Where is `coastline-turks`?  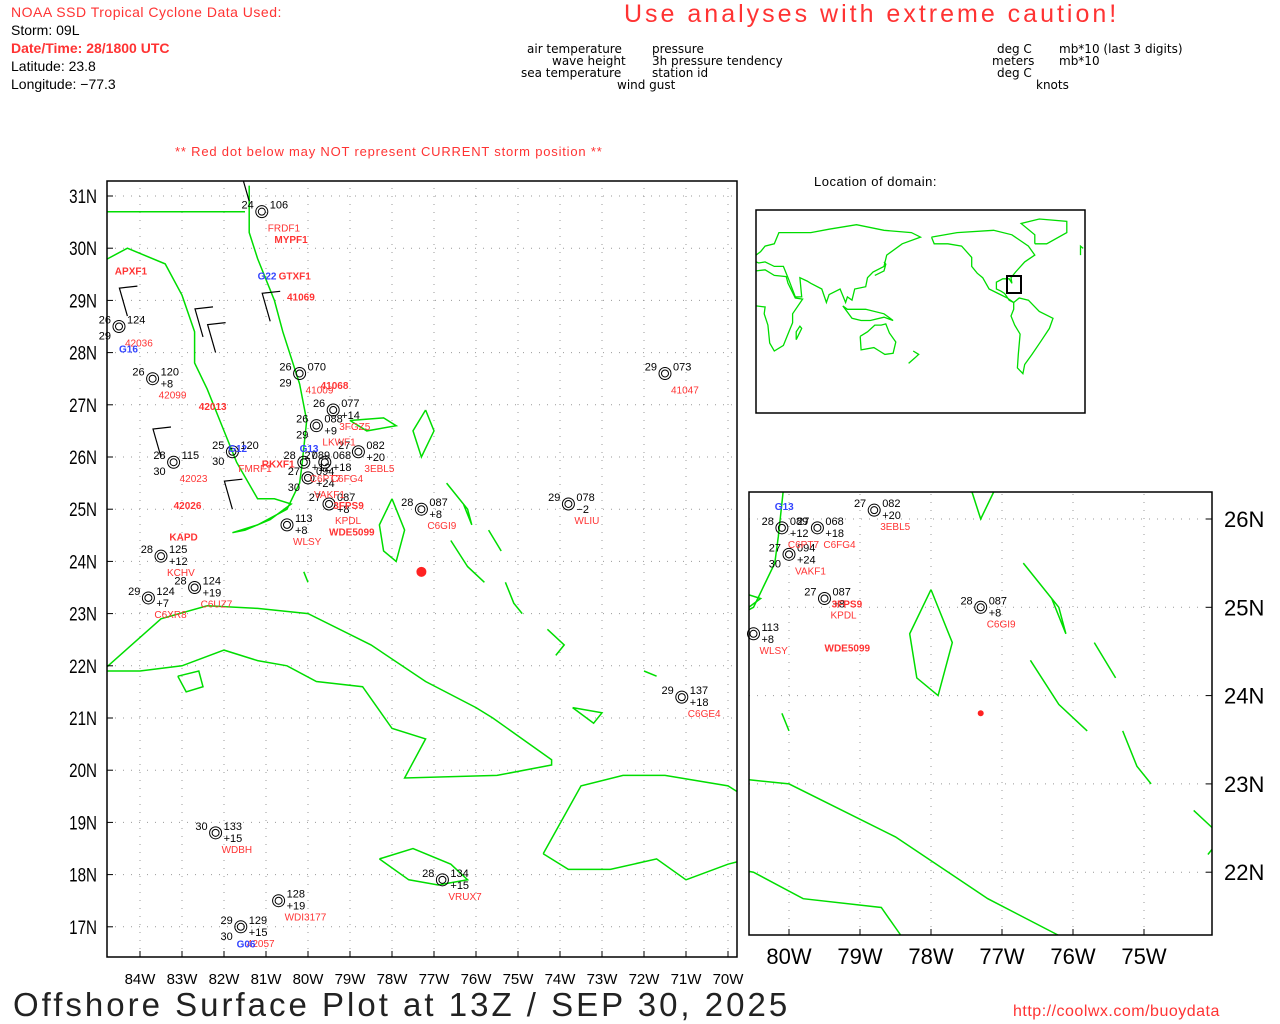
coastline-turks is located at coordinates (650, 673).